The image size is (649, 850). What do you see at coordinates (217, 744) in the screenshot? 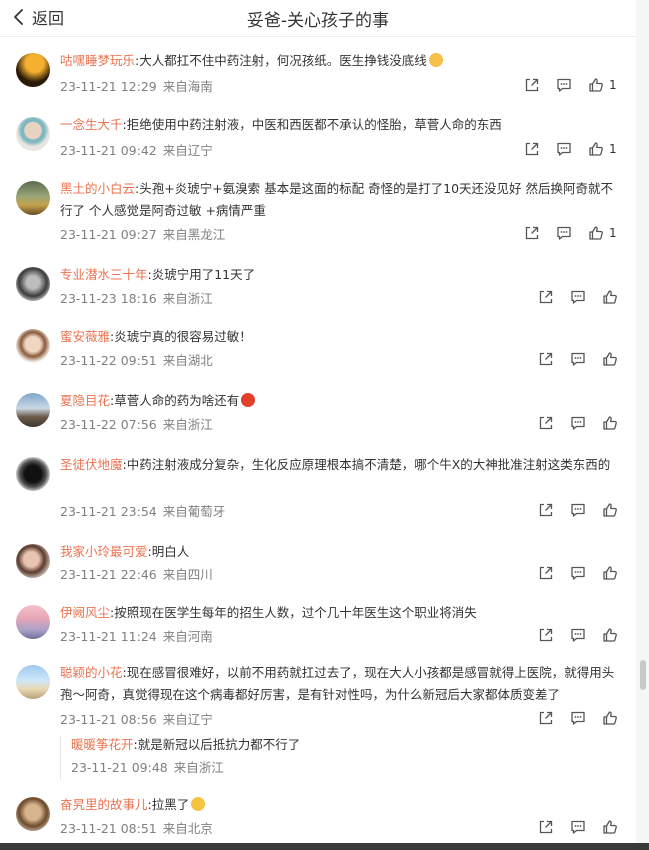
I see `reply-body: :就是新冠以后抵抗力都不行了` at bounding box center [217, 744].